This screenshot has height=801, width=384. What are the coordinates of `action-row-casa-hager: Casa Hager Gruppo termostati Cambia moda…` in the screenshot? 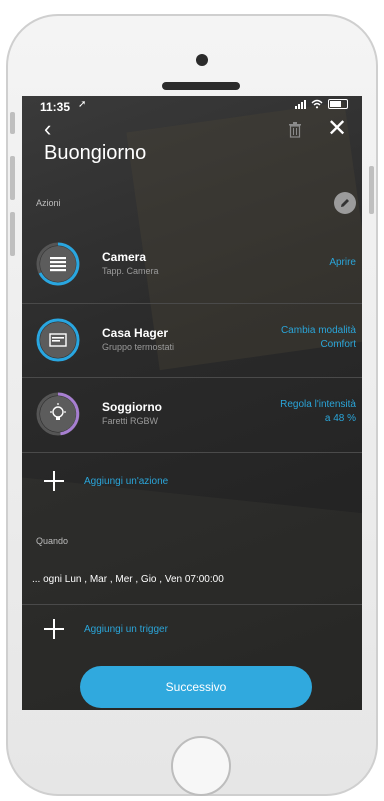 It's located at (192, 340).